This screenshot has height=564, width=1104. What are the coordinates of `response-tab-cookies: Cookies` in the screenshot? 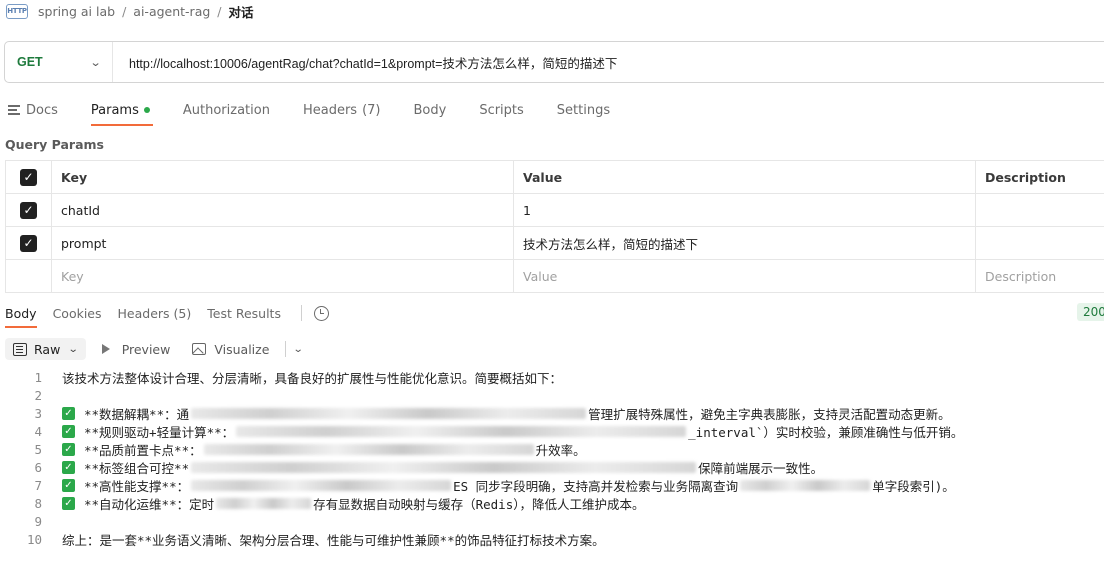 It's located at (77, 313).